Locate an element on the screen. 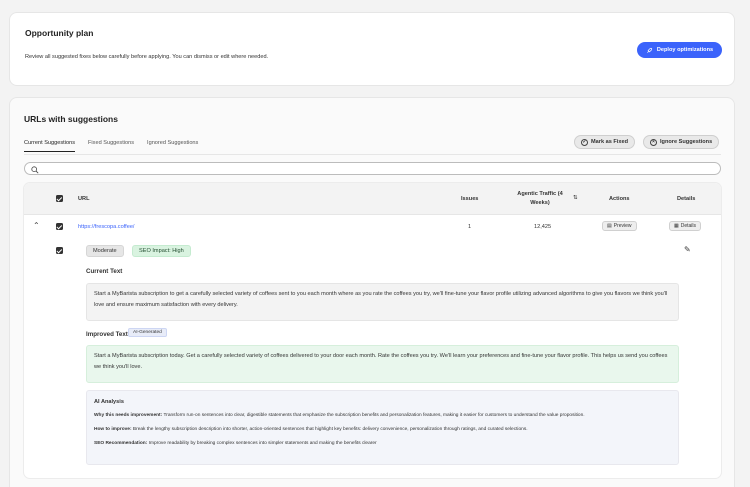  details-label: Details is located at coordinates (688, 226).